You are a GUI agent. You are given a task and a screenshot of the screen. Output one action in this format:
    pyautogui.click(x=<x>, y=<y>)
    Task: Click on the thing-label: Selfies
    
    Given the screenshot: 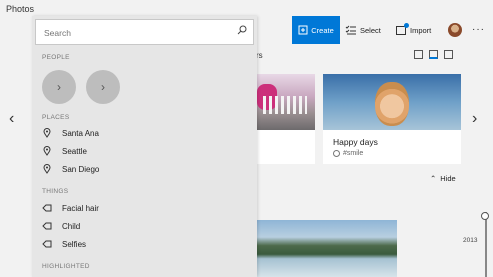 What is the action you would take?
    pyautogui.click(x=74, y=244)
    